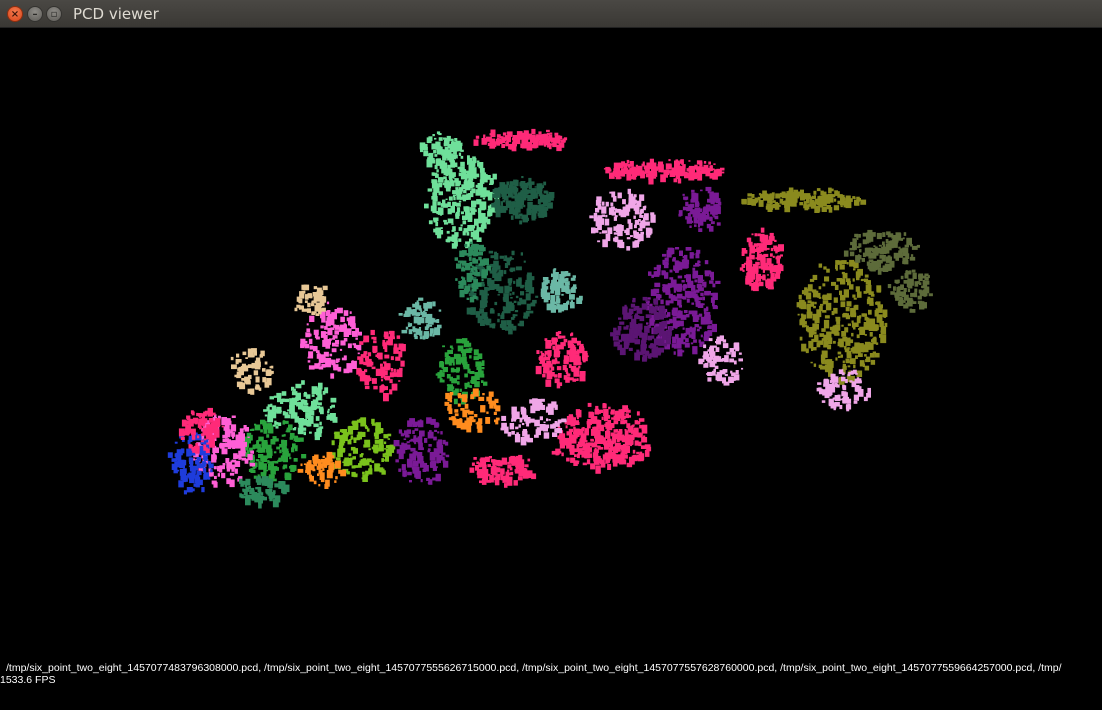 Image resolution: width=1102 pixels, height=710 pixels. Describe the element at coordinates (15, 14) in the screenshot. I see `window-close-button: ×` at that location.